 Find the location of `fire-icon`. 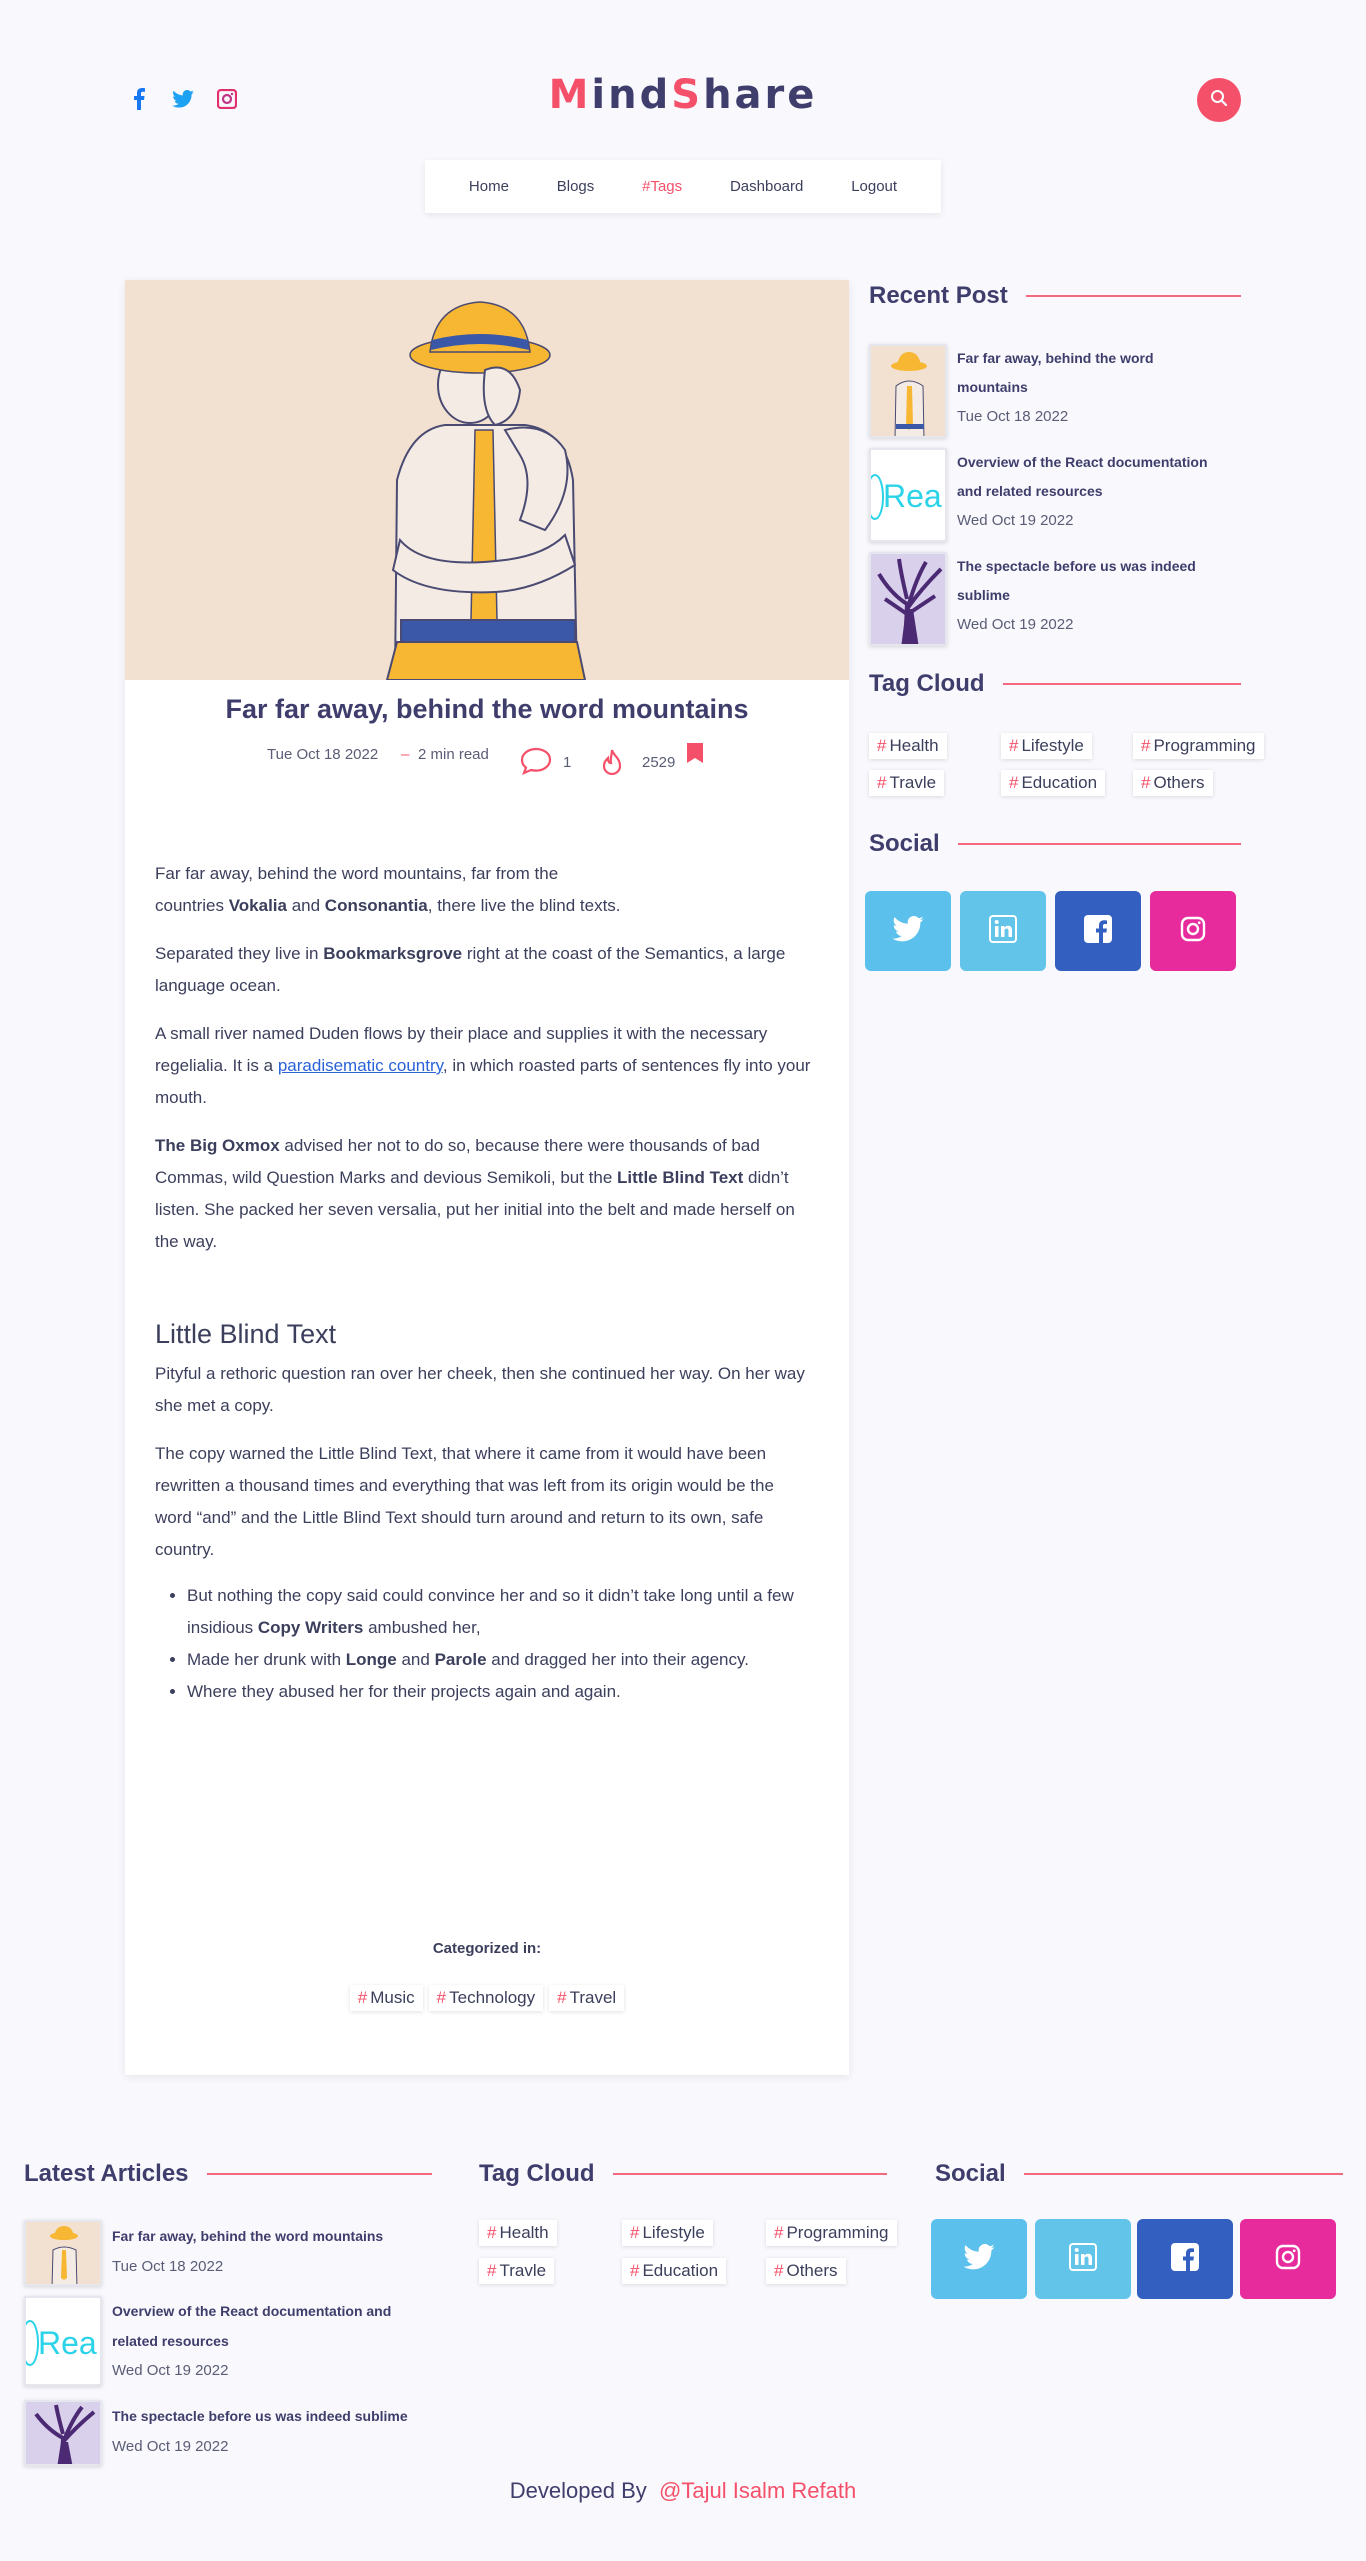

fire-icon is located at coordinates (612, 765).